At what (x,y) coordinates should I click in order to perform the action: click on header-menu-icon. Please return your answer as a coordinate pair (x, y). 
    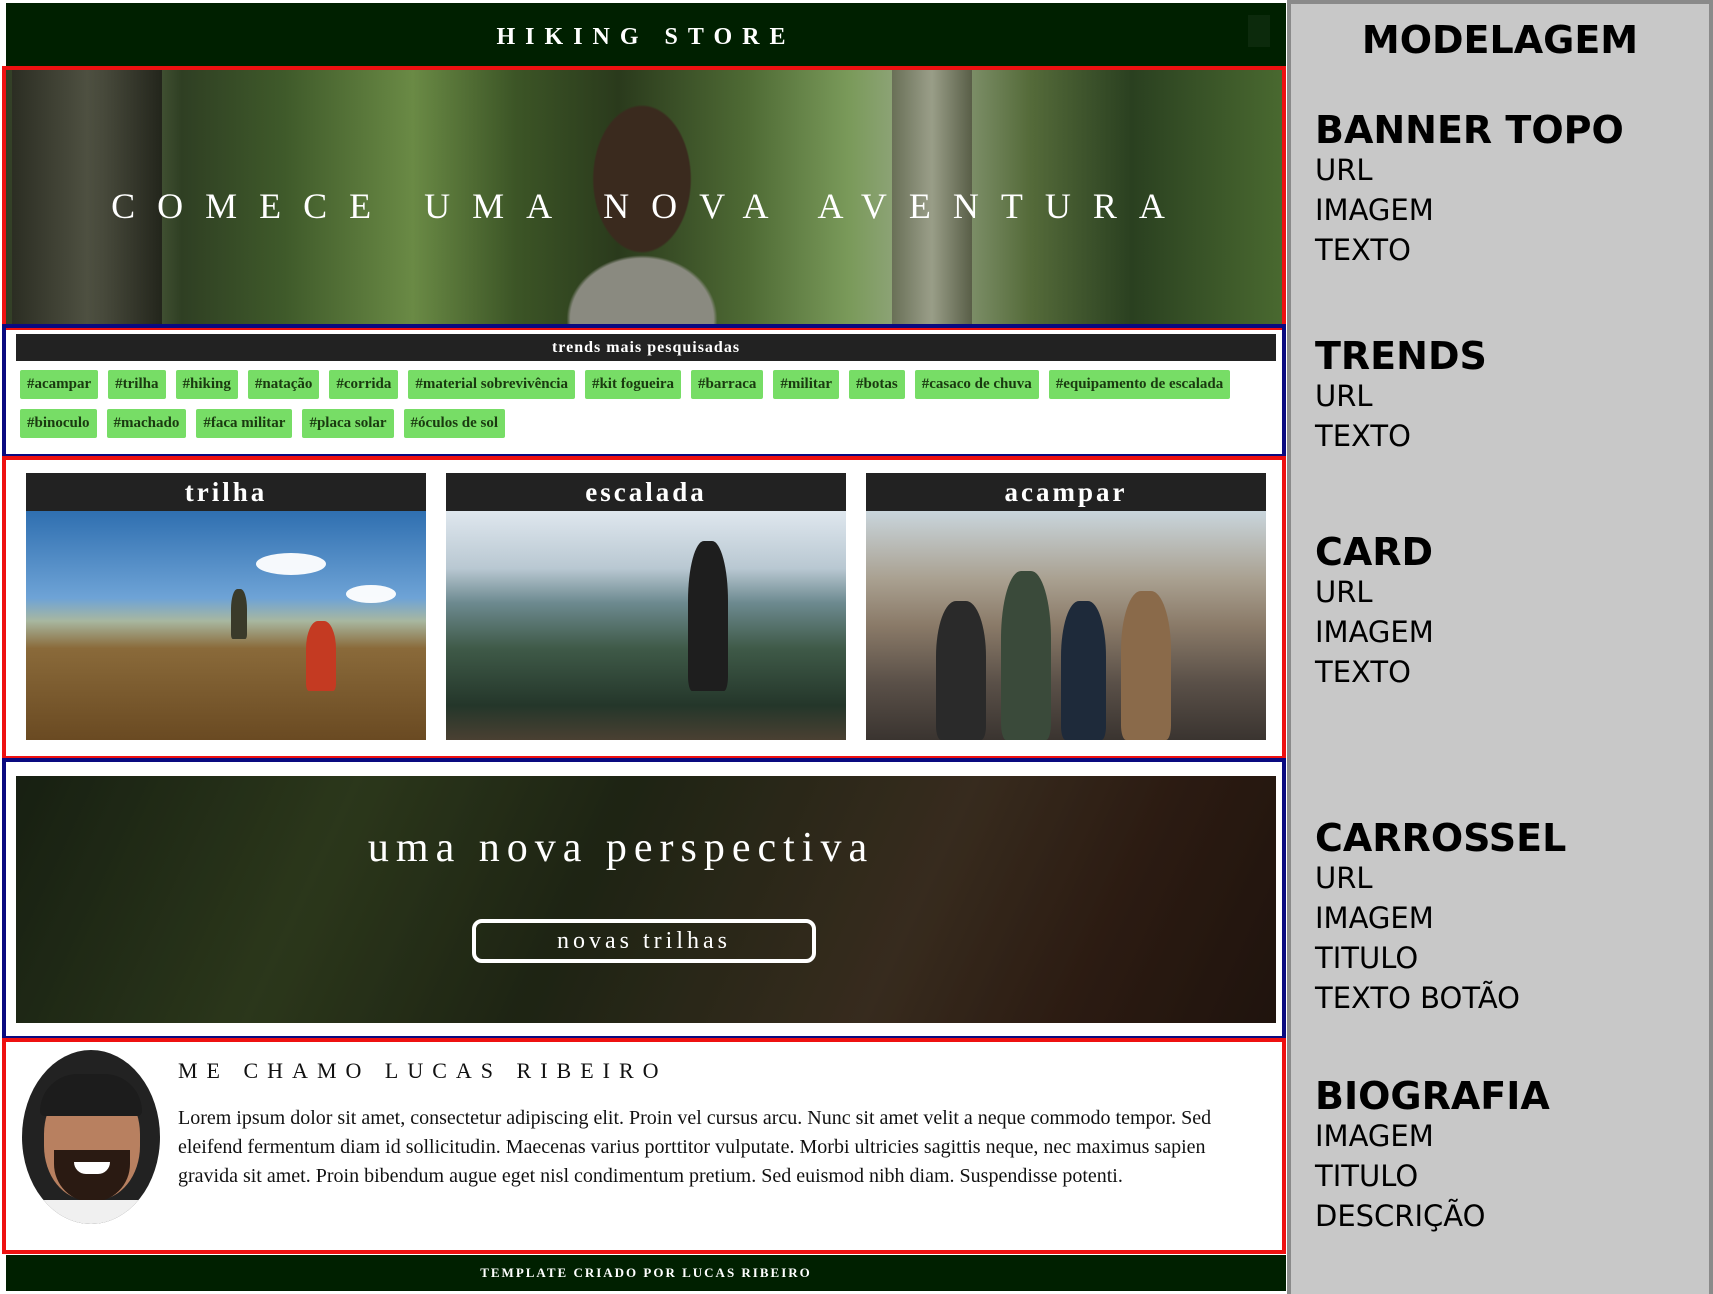
    Looking at the image, I should click on (1259, 31).